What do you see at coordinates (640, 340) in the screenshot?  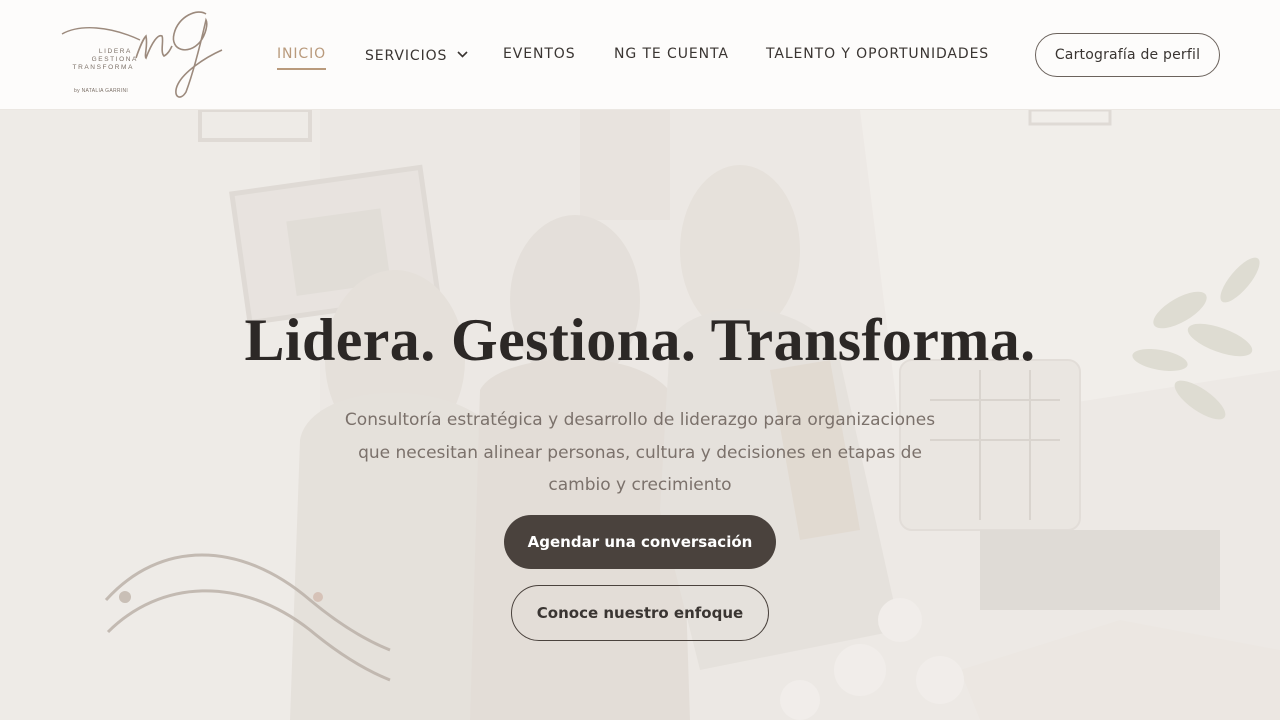 I see `hero-title: Lidera. Gestiona. Transforma.` at bounding box center [640, 340].